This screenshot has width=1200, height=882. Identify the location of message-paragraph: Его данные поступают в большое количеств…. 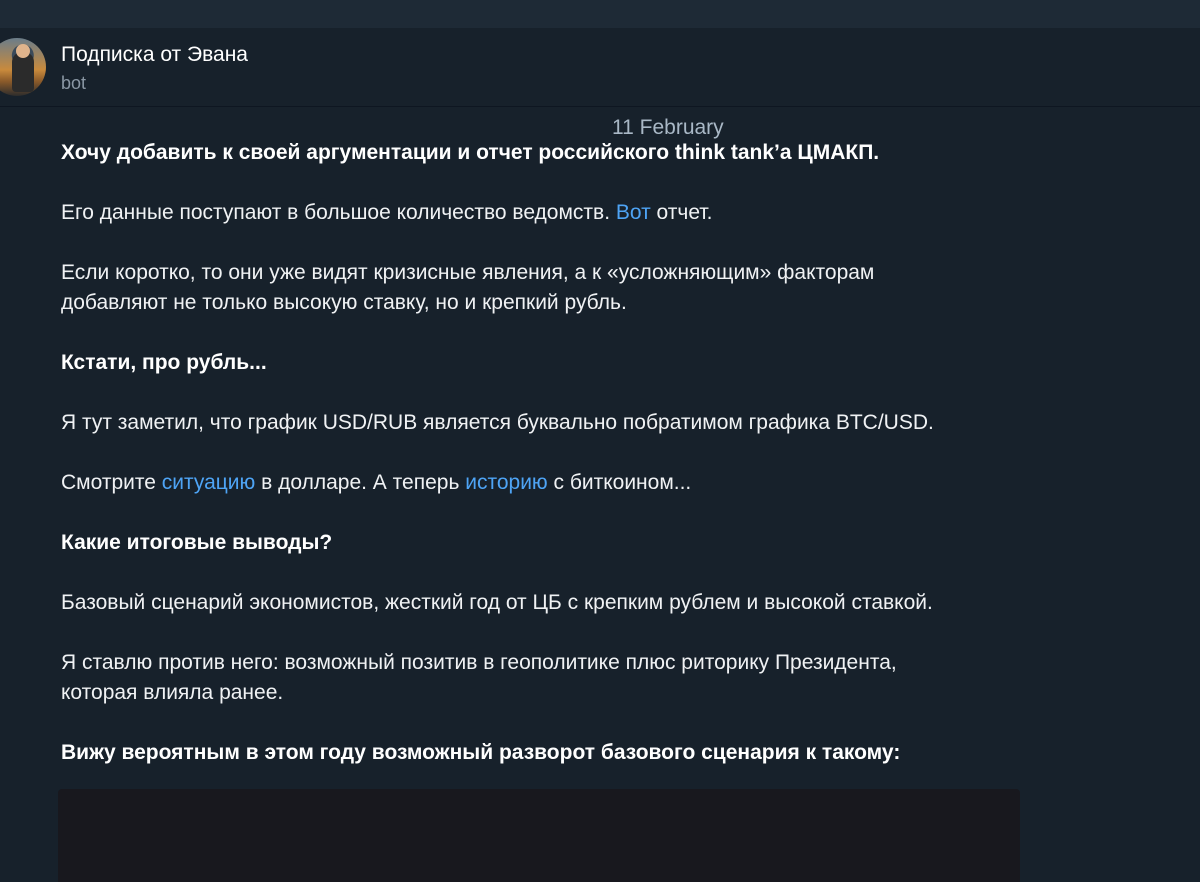
(601, 213).